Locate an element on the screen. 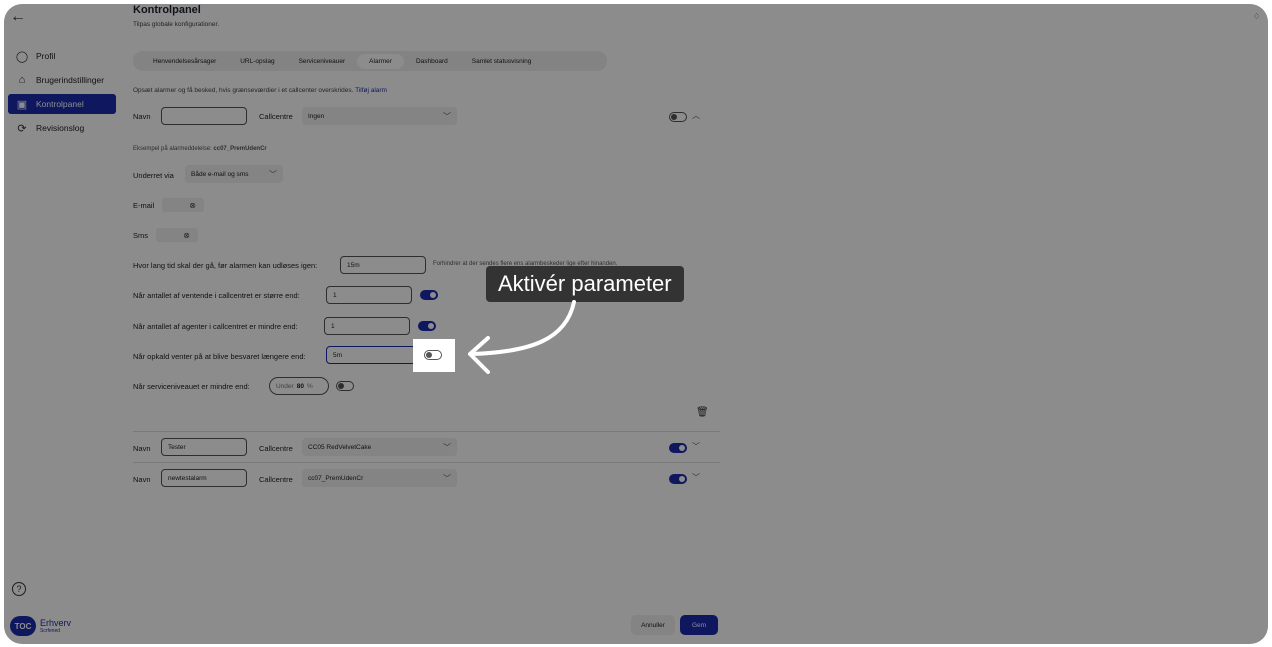 The height and width of the screenshot is (647, 1272). callcentre-value: cc07_PremUdenCr is located at coordinates (336, 478).